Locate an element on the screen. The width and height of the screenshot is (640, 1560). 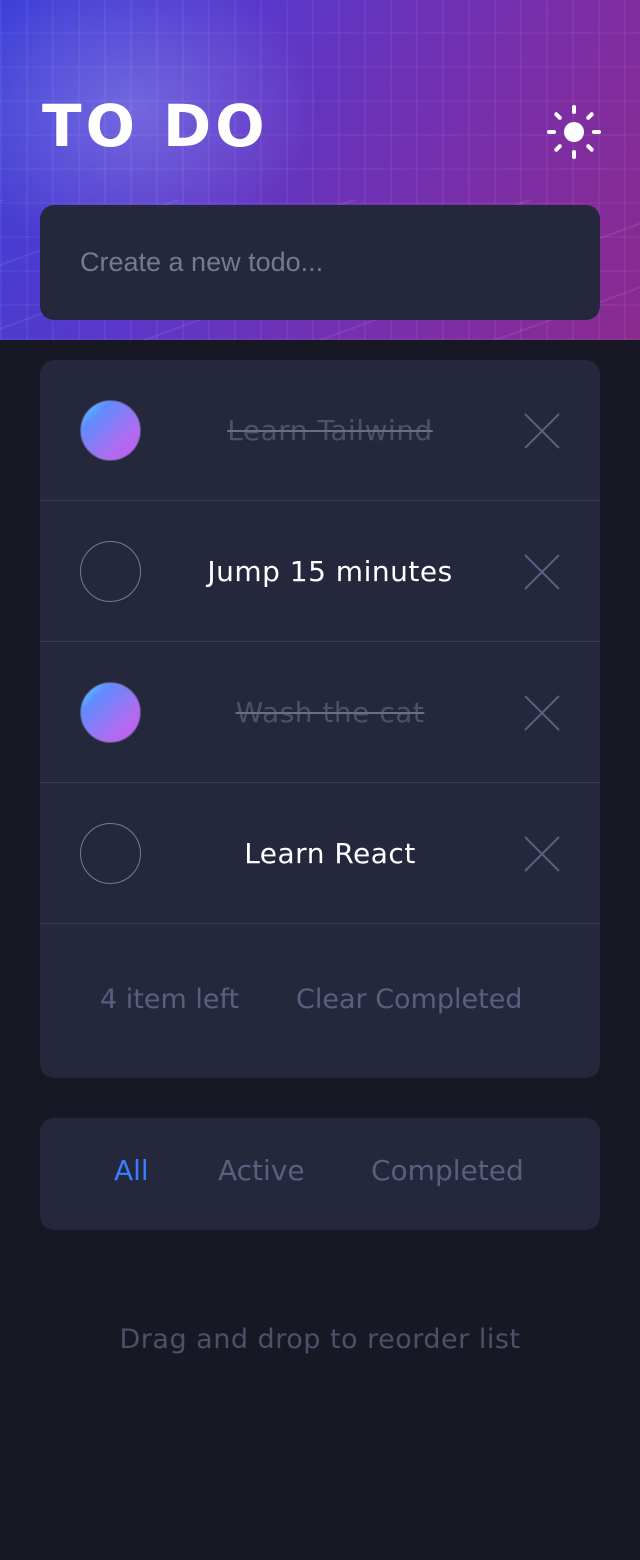
todo-item: Learn React is located at coordinates (320, 853).